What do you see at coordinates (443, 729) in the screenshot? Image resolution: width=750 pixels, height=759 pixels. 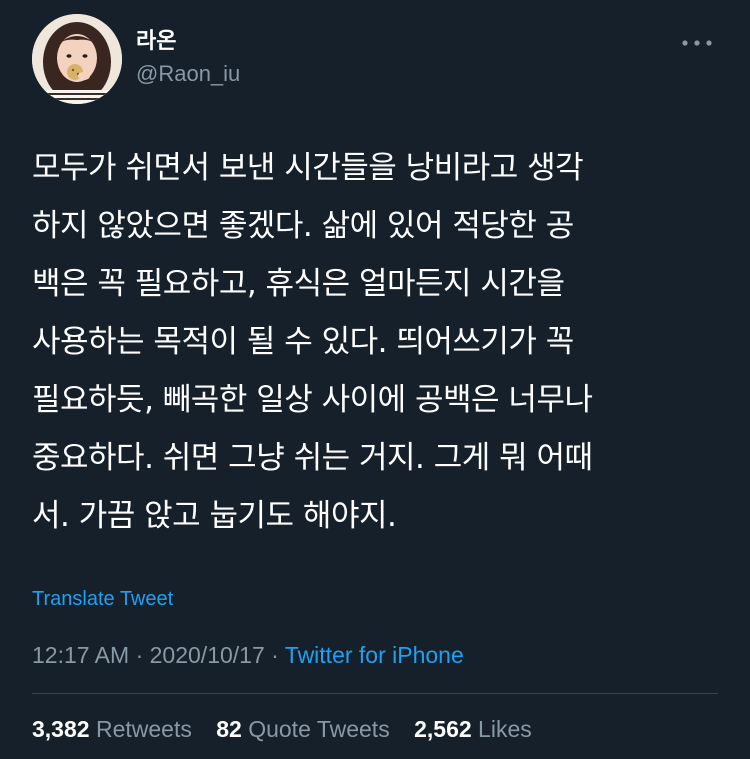 I see `likes-count: 2,562` at bounding box center [443, 729].